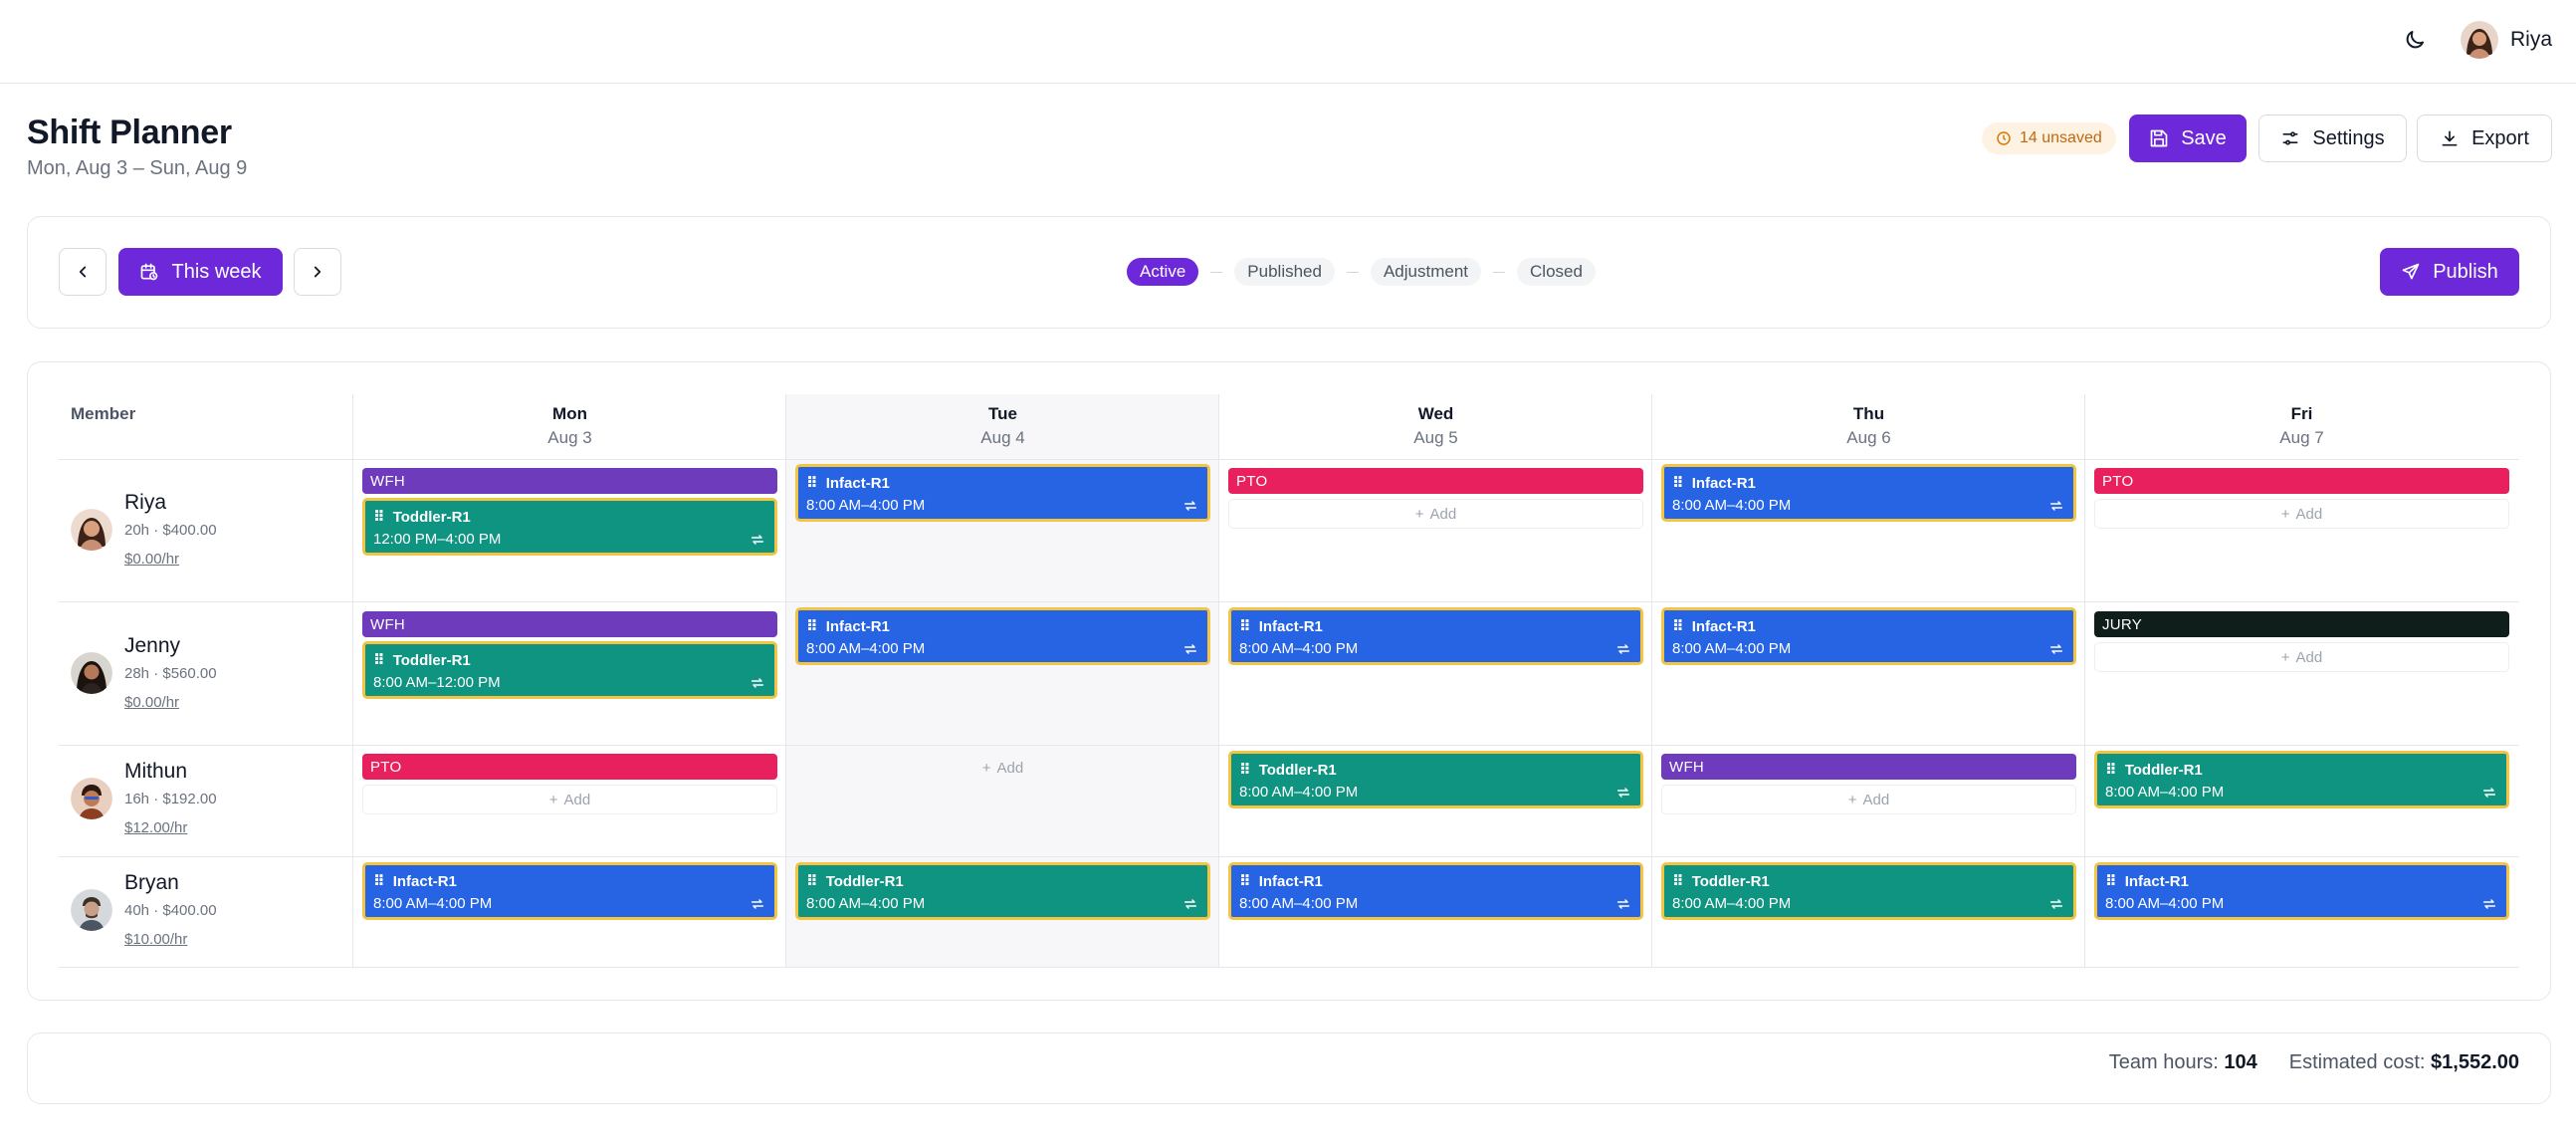 The height and width of the screenshot is (1147, 2576). What do you see at coordinates (437, 682) in the screenshot?
I see `shift-time: 8:00 AM–12:00 PM` at bounding box center [437, 682].